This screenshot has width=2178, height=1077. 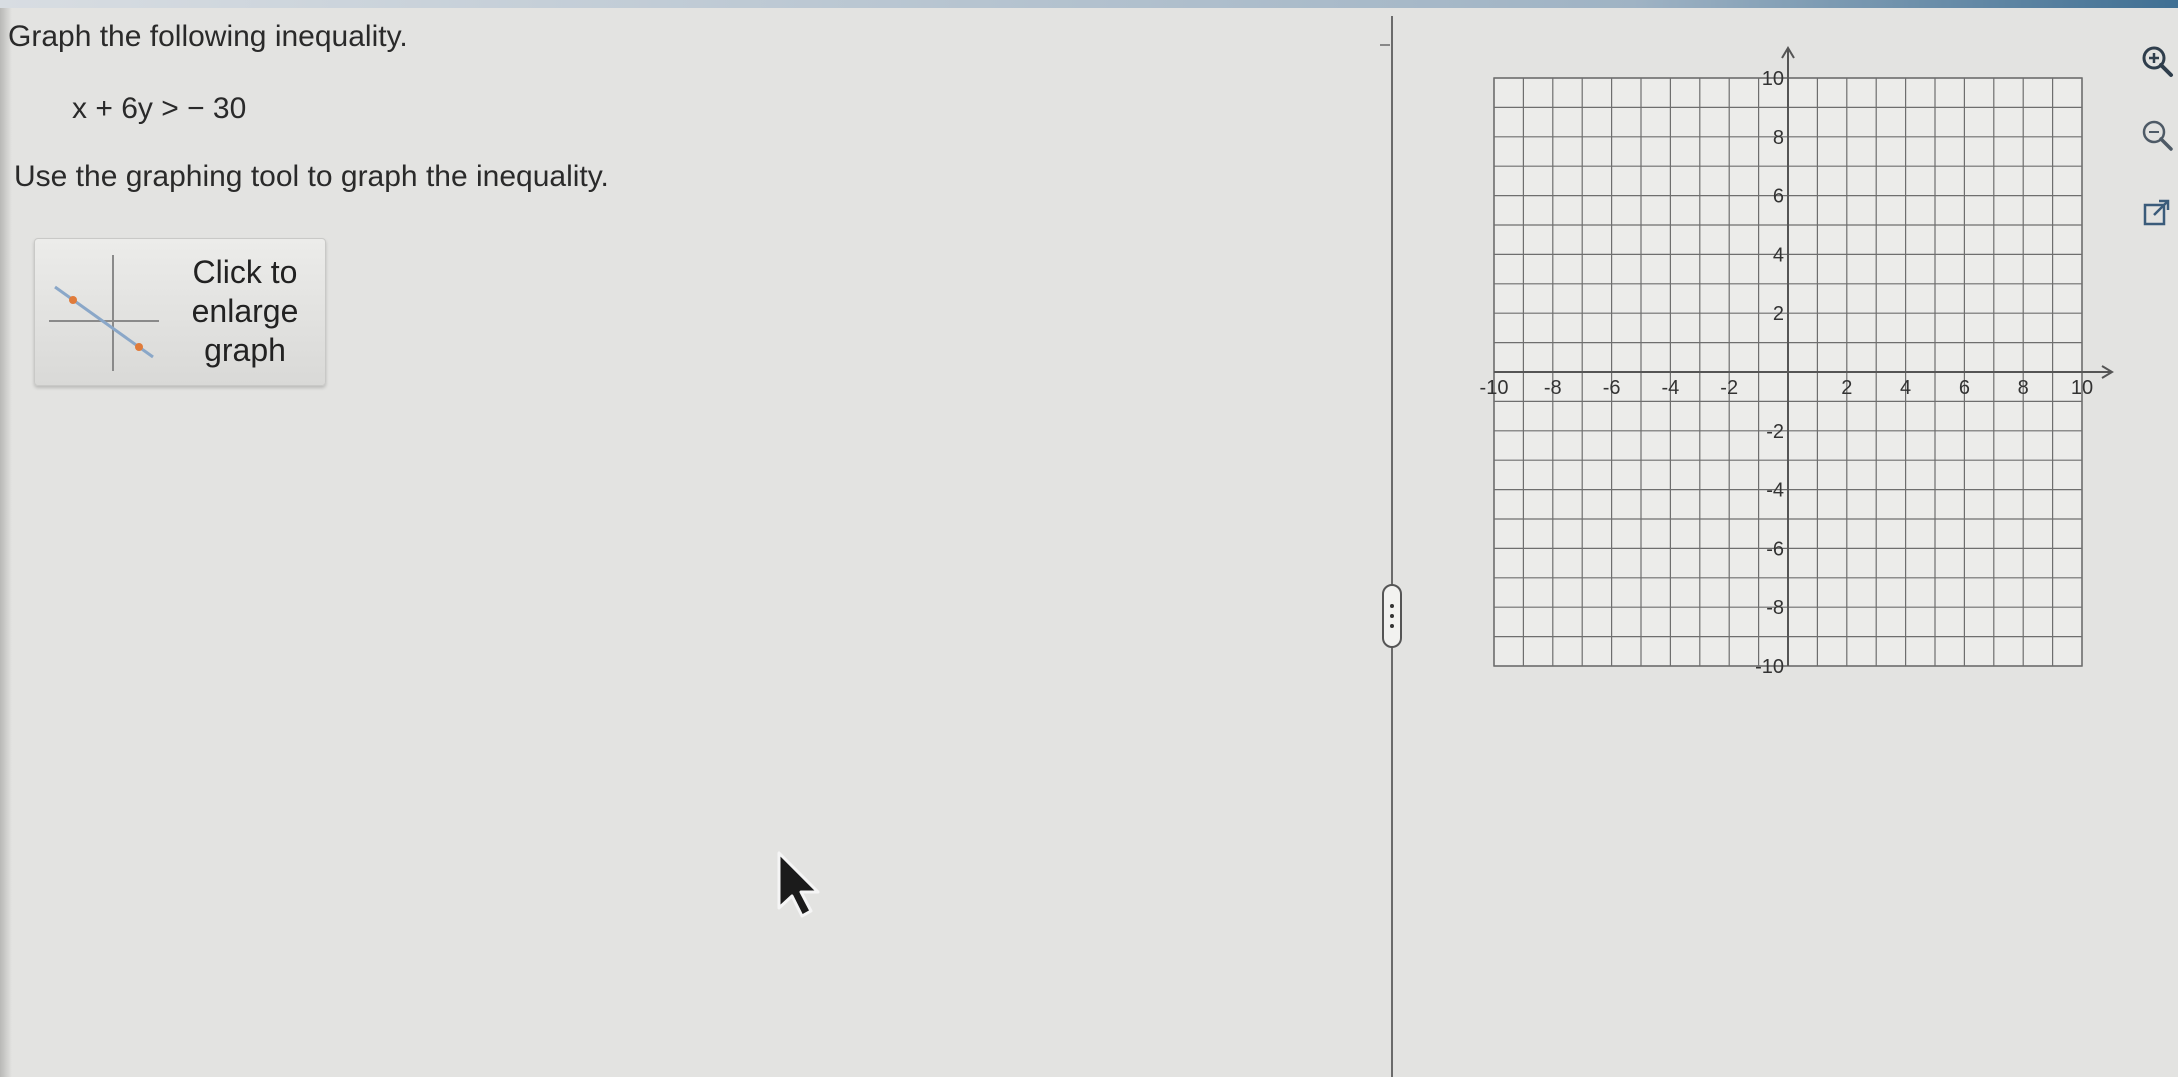 What do you see at coordinates (1089, 4) in the screenshot?
I see `top-accent-bar` at bounding box center [1089, 4].